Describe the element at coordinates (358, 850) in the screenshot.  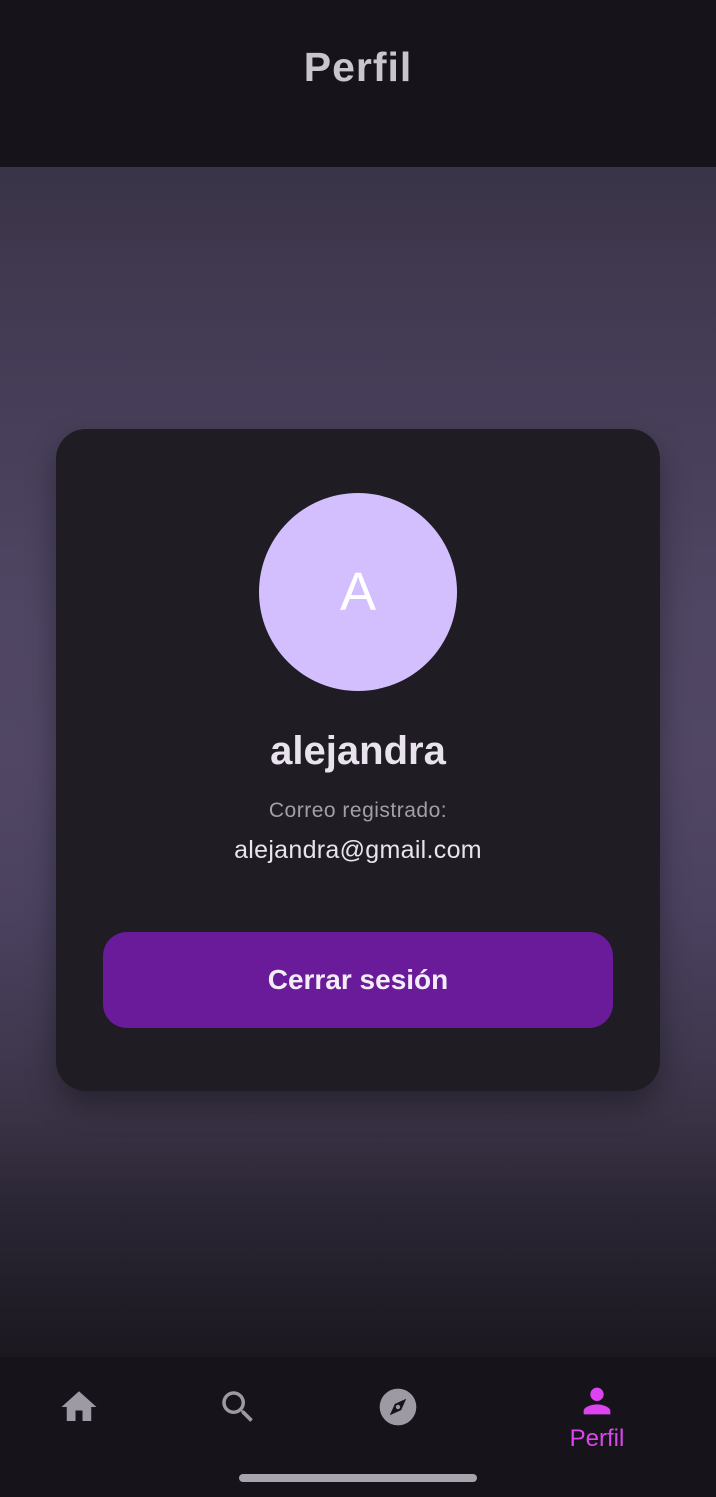
I see `email-value: alejandra@gmail.com` at that location.